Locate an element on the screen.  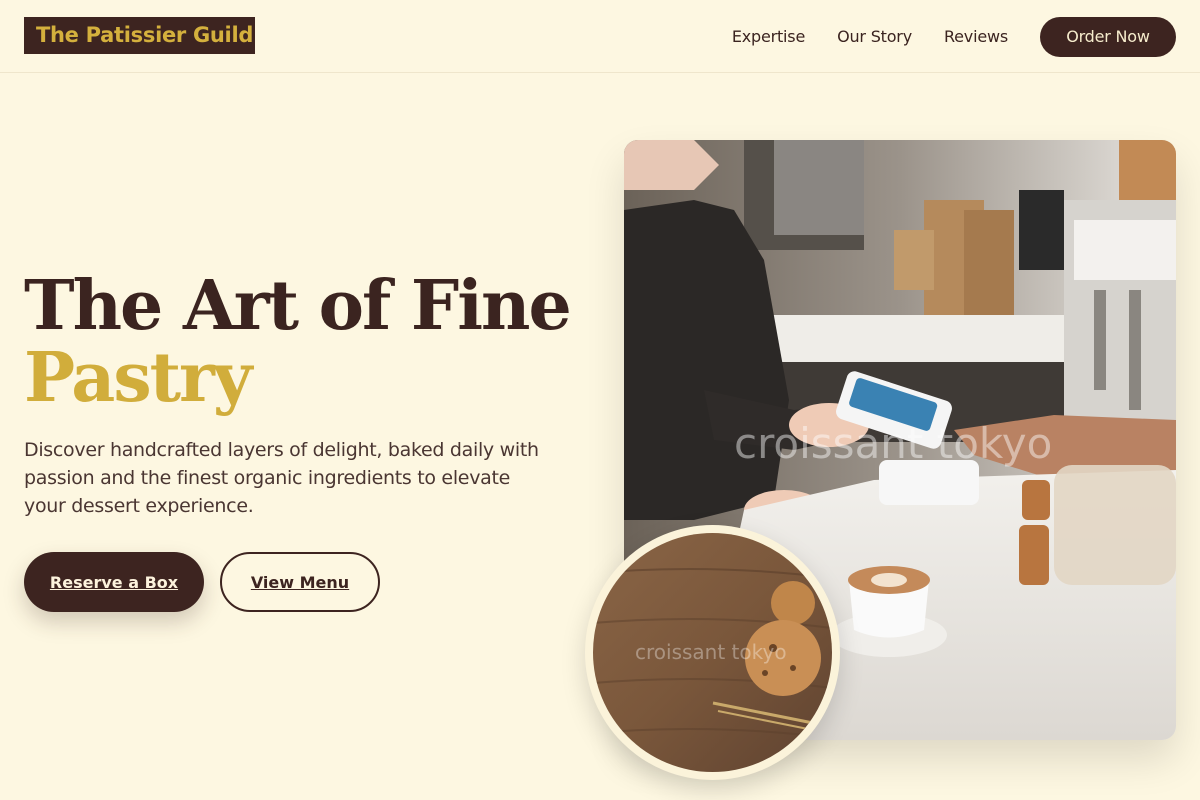
inset-photo-watermark: croissant tokyo is located at coordinates (711, 652).